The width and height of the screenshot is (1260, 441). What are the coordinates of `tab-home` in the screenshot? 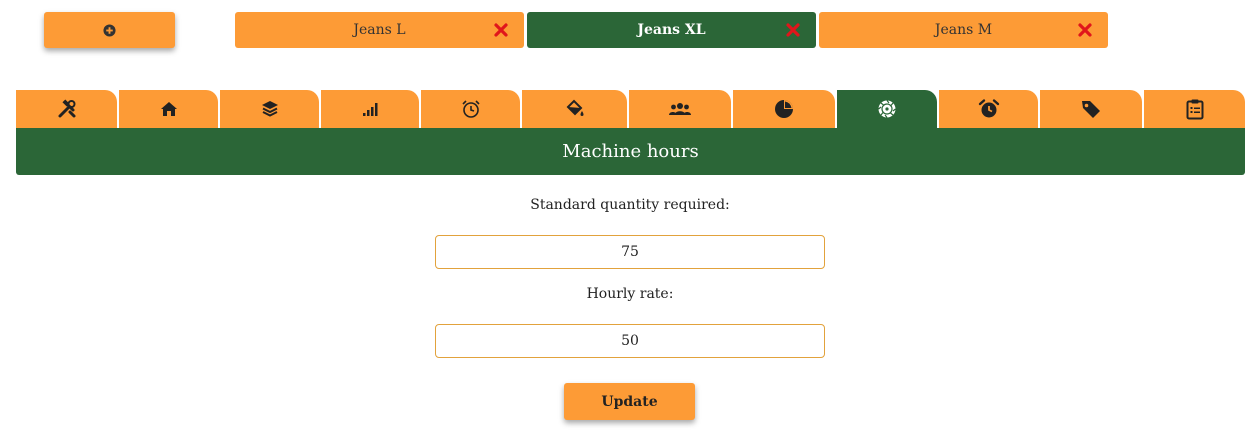 It's located at (168, 109).